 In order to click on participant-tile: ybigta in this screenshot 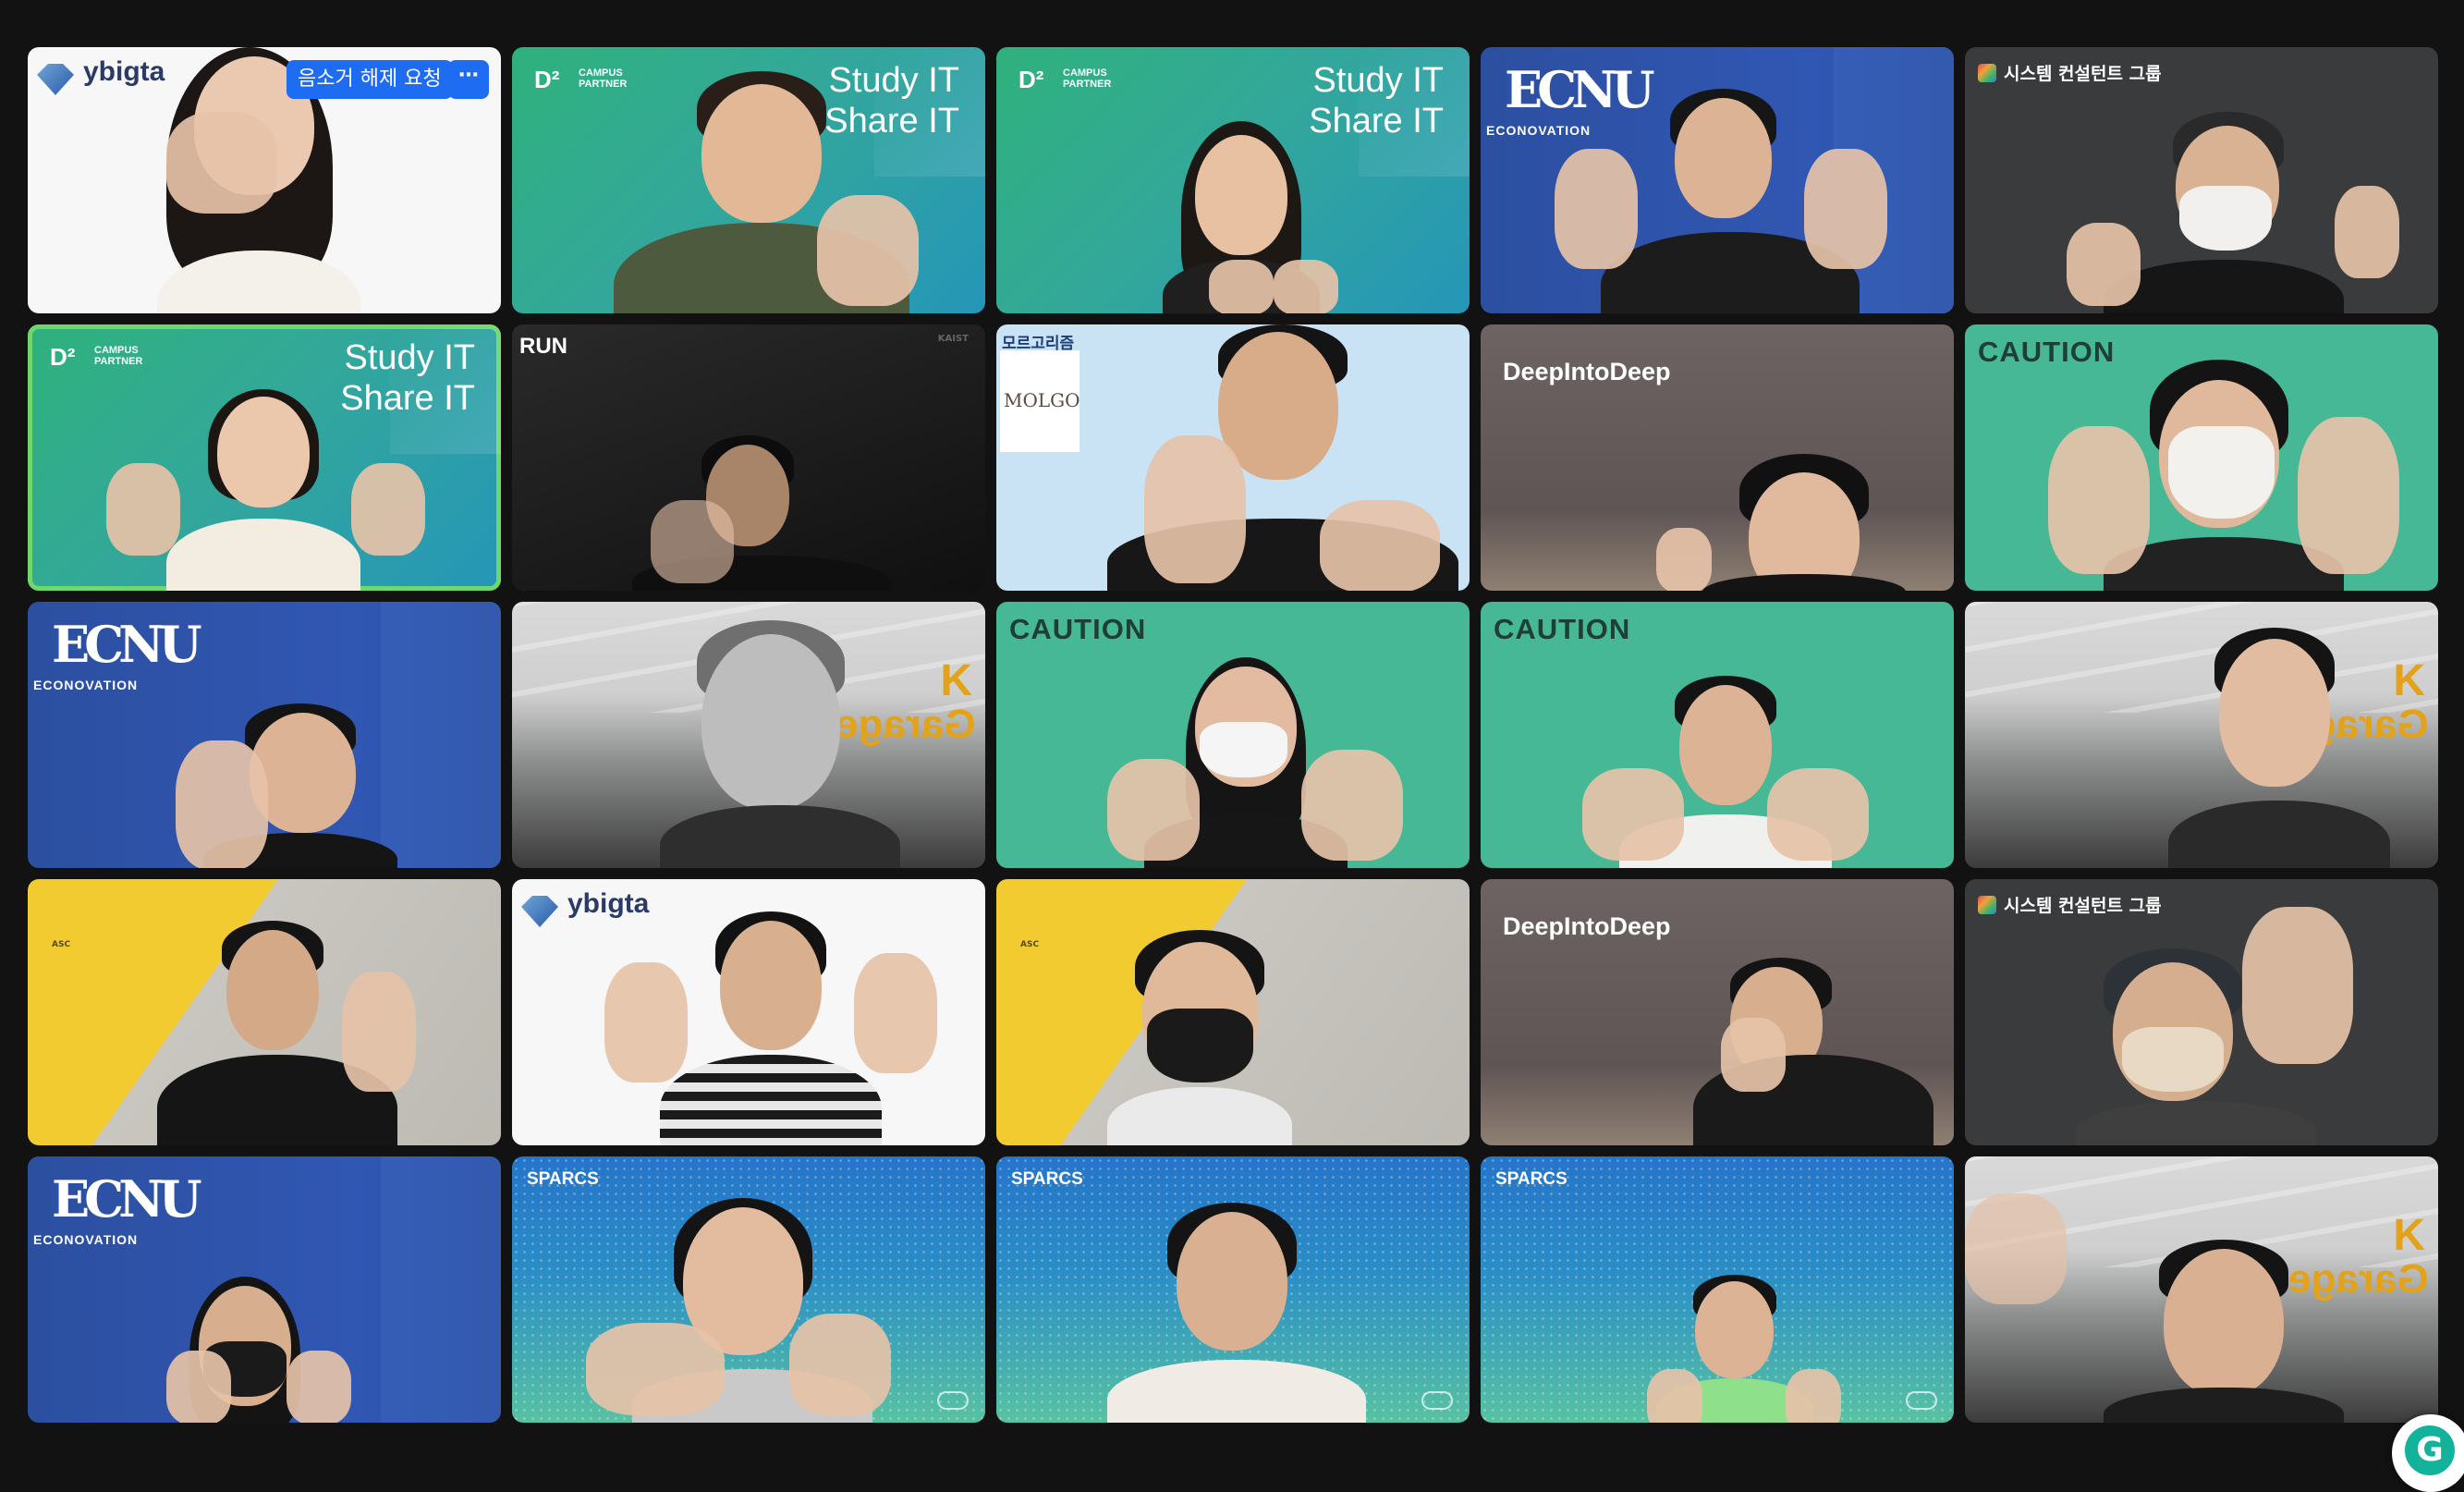, I will do `click(748, 1012)`.